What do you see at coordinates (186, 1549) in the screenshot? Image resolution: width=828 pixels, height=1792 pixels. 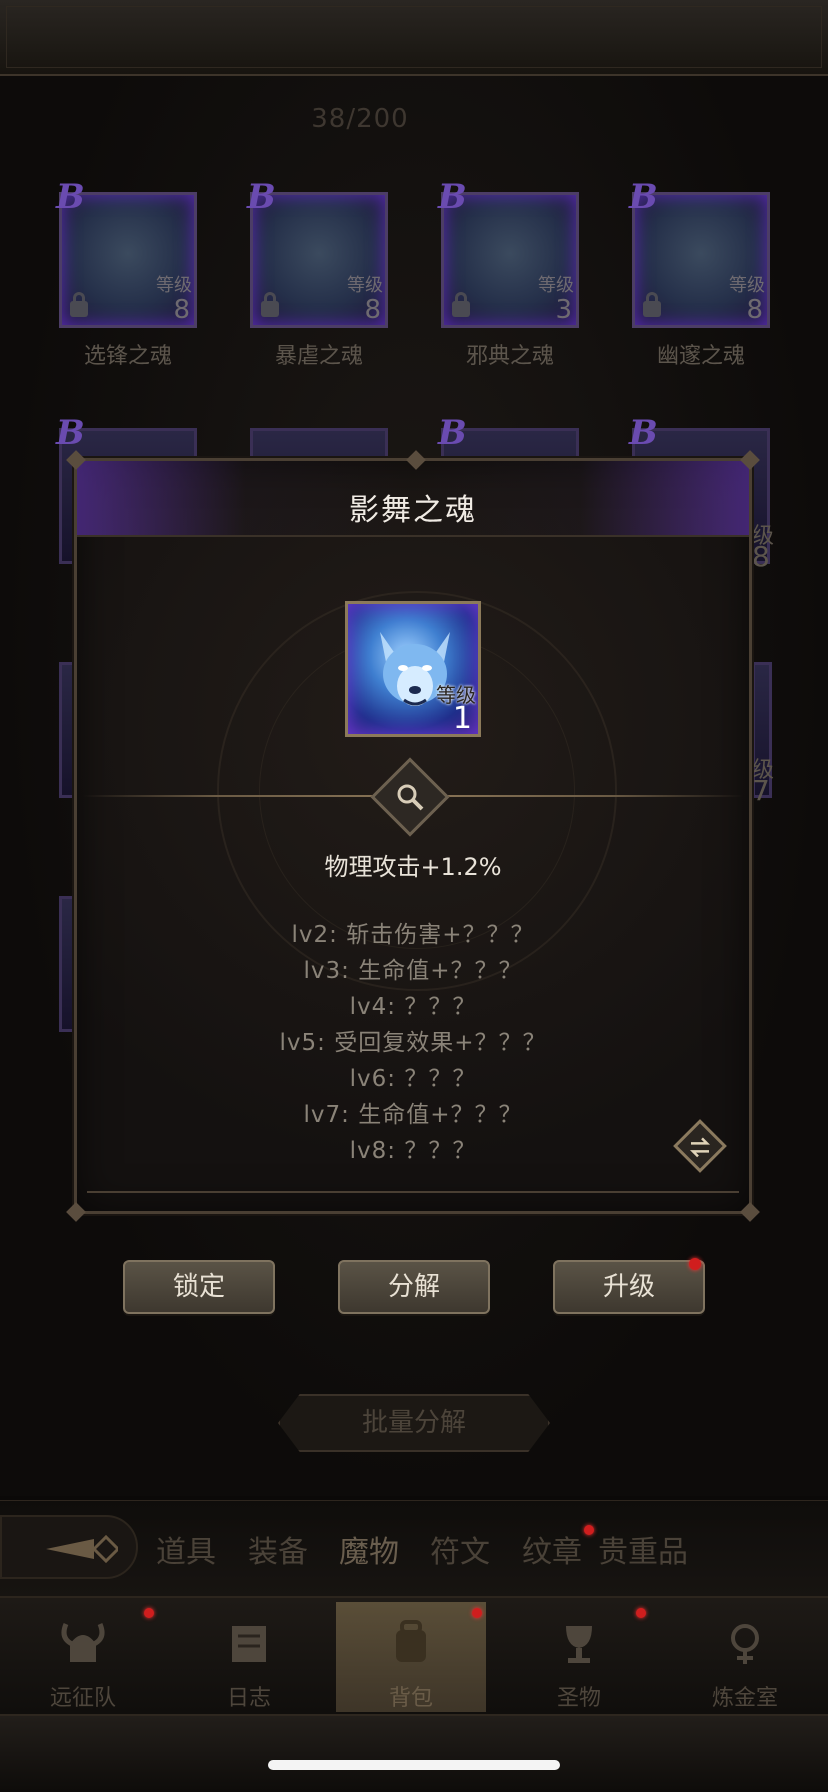 I see `tab-items: 道具` at bounding box center [186, 1549].